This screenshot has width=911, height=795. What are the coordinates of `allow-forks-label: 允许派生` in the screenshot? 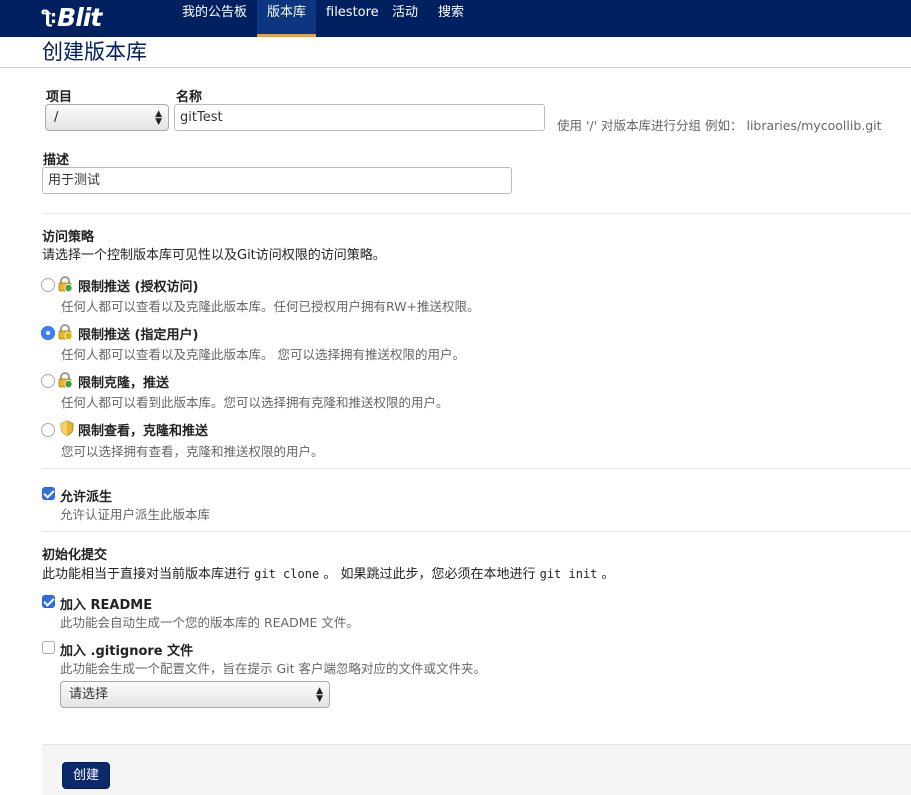 It's located at (86, 497).